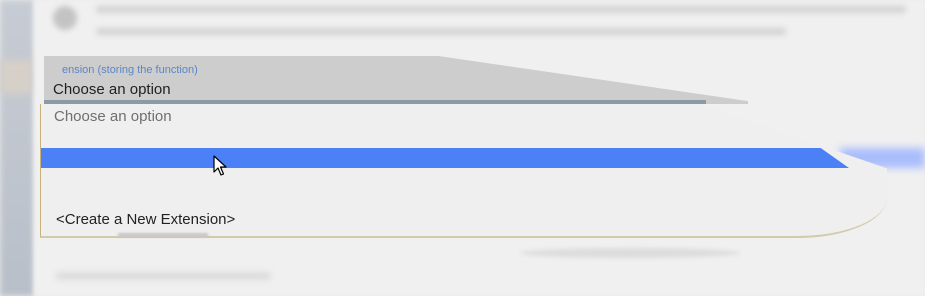  I want to click on dropdown-option-placeholder: Choose an option, so click(113, 116).